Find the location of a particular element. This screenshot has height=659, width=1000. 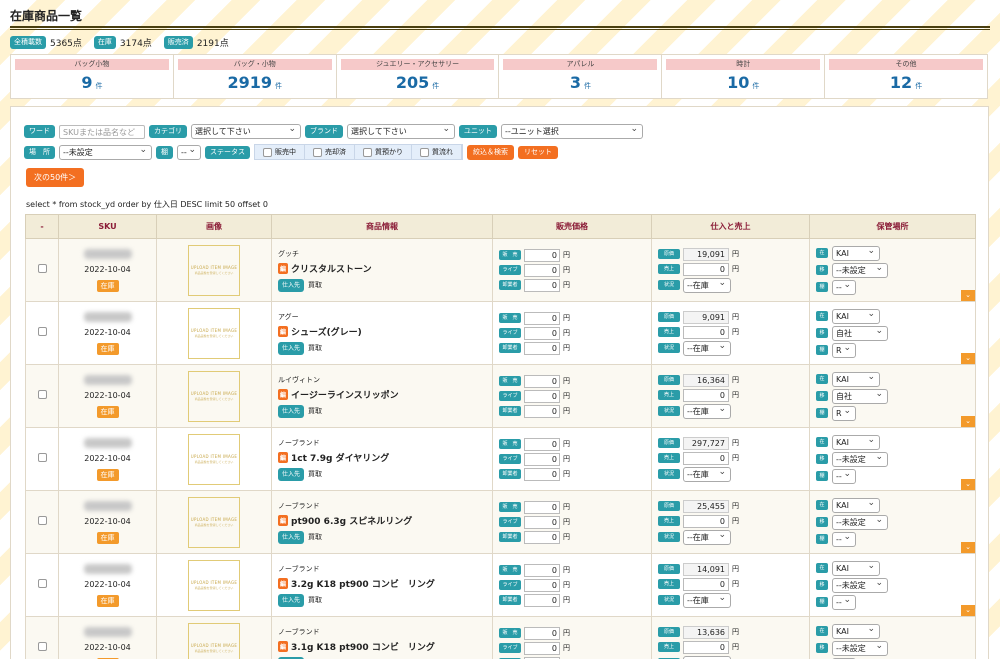

category-select: 選択して下さい is located at coordinates (246, 131).